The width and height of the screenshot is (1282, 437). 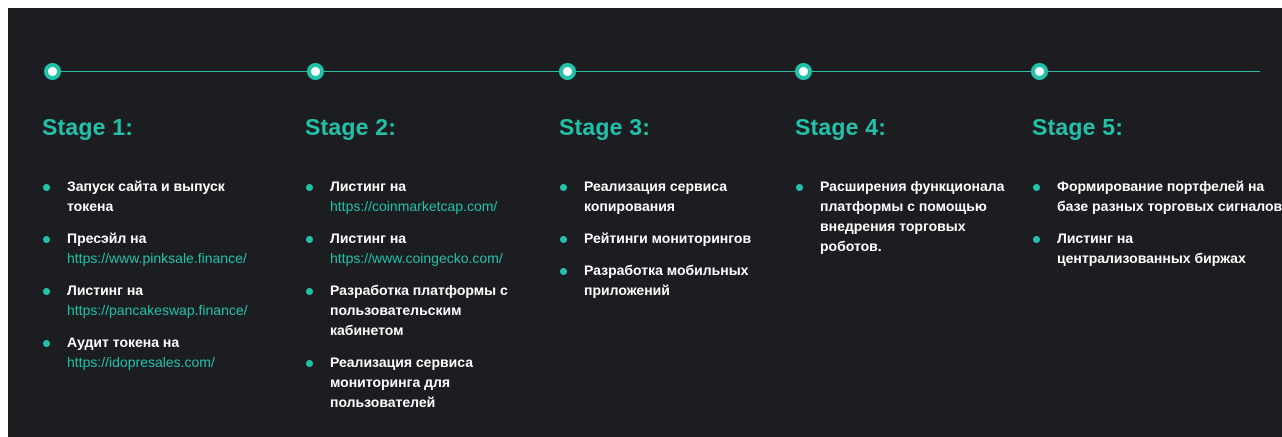 What do you see at coordinates (315, 71) in the screenshot?
I see `stage-2-marker` at bounding box center [315, 71].